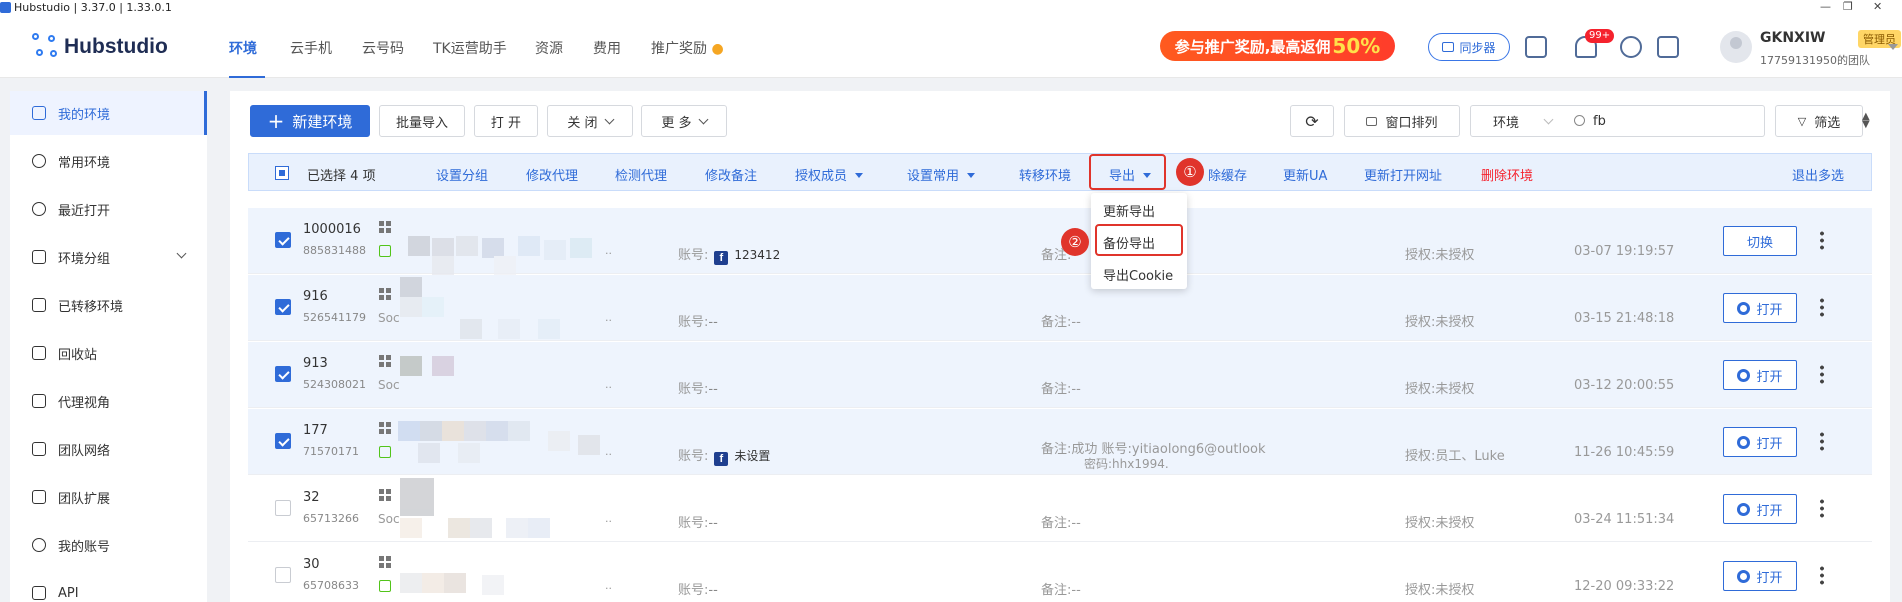  I want to click on sidebar-item-team-network: 团队网络, so click(108, 449).